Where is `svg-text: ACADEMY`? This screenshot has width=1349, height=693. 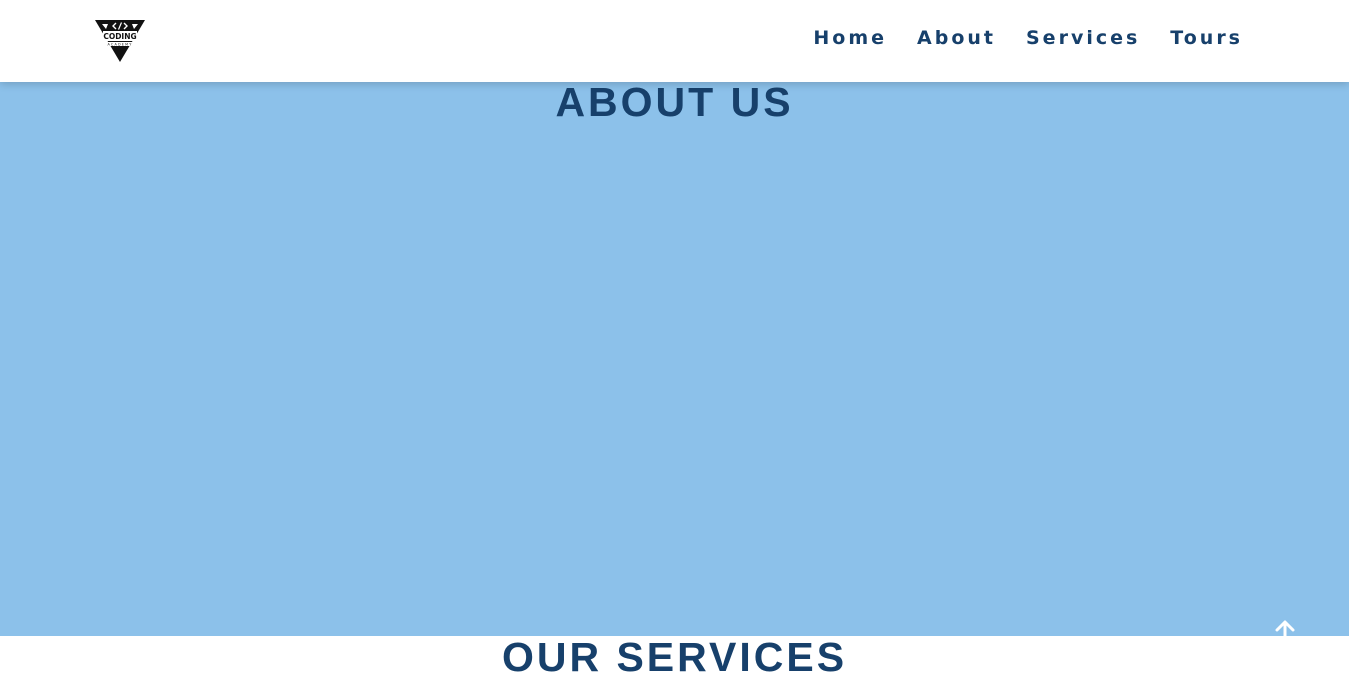 svg-text: ACADEMY is located at coordinates (119, 45).